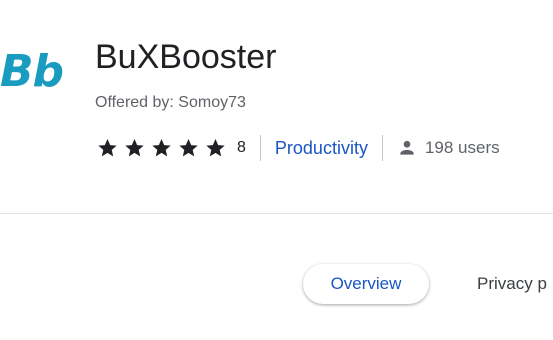  I want to click on tab-privacy-label: Privacy p, so click(512, 283).